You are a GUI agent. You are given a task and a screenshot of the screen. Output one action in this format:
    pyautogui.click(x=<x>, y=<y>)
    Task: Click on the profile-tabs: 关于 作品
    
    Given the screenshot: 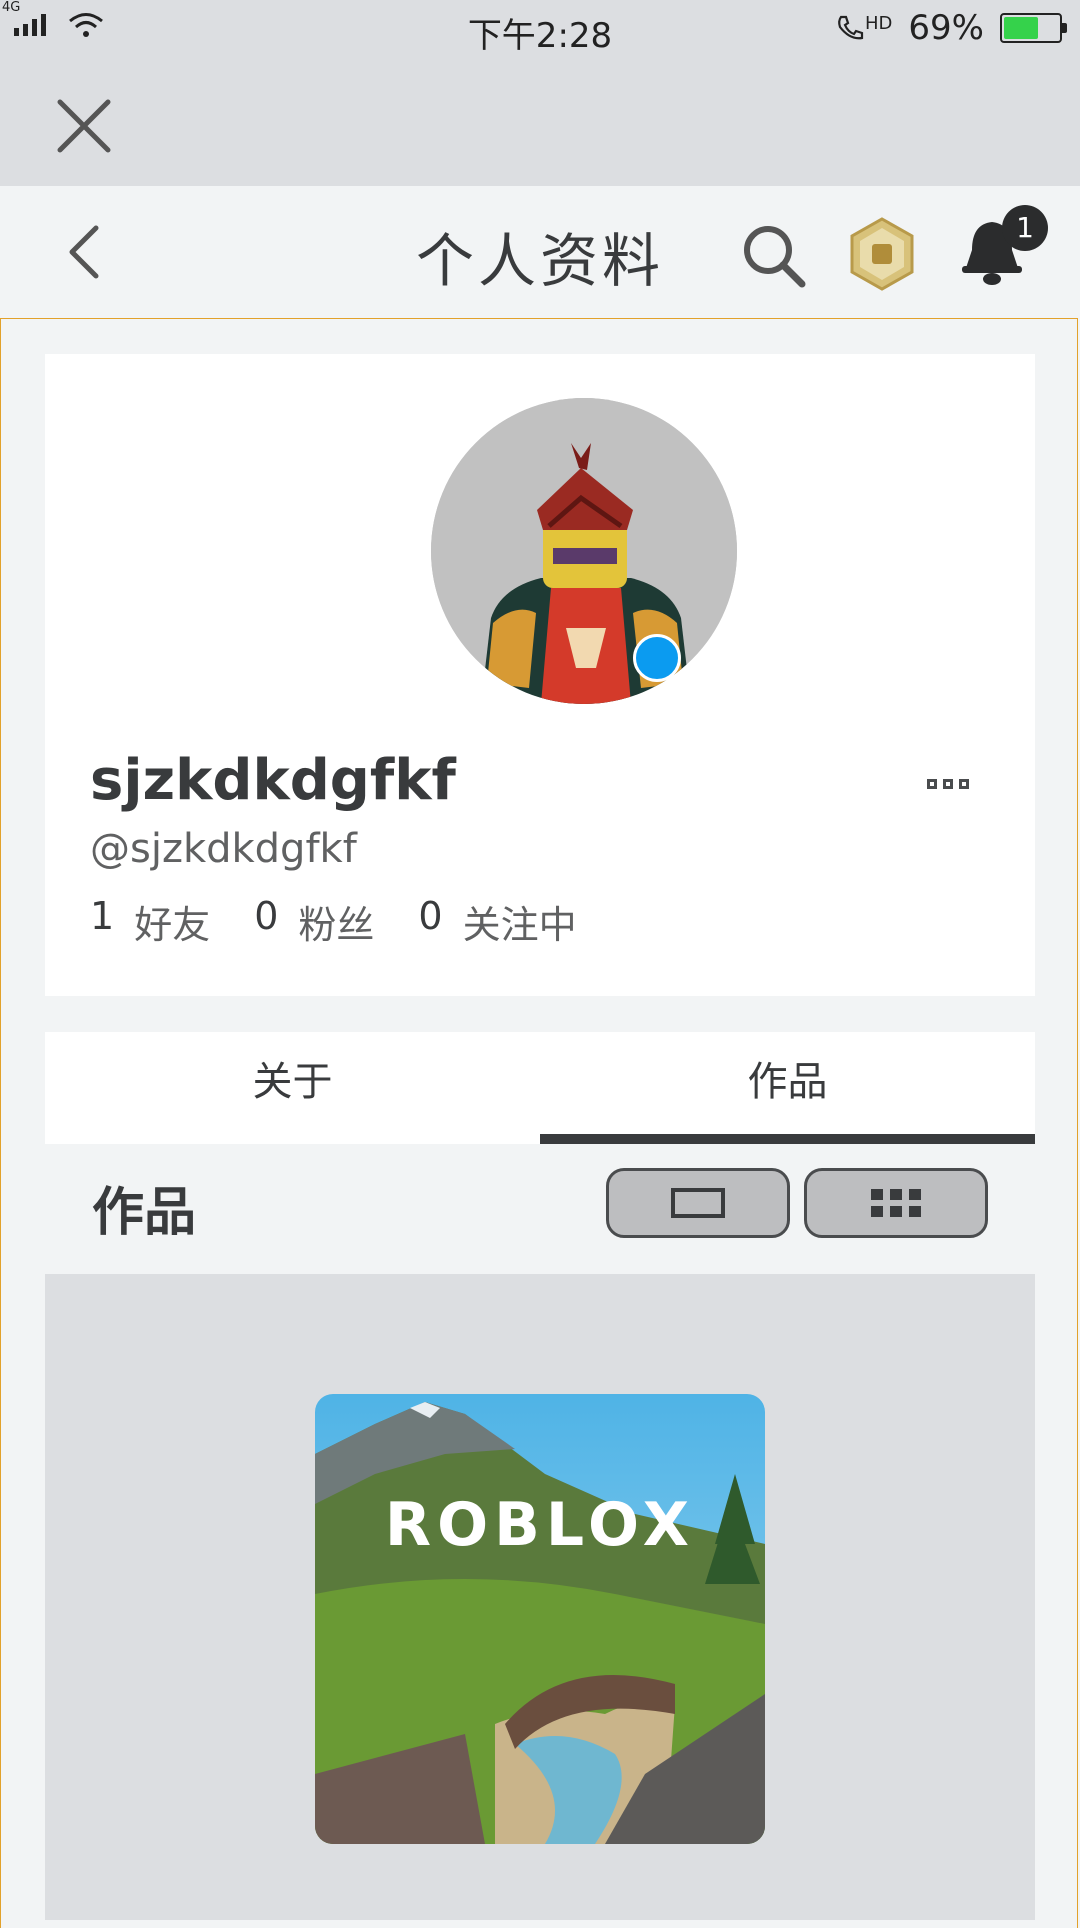 What is the action you would take?
    pyautogui.click(x=540, y=1088)
    